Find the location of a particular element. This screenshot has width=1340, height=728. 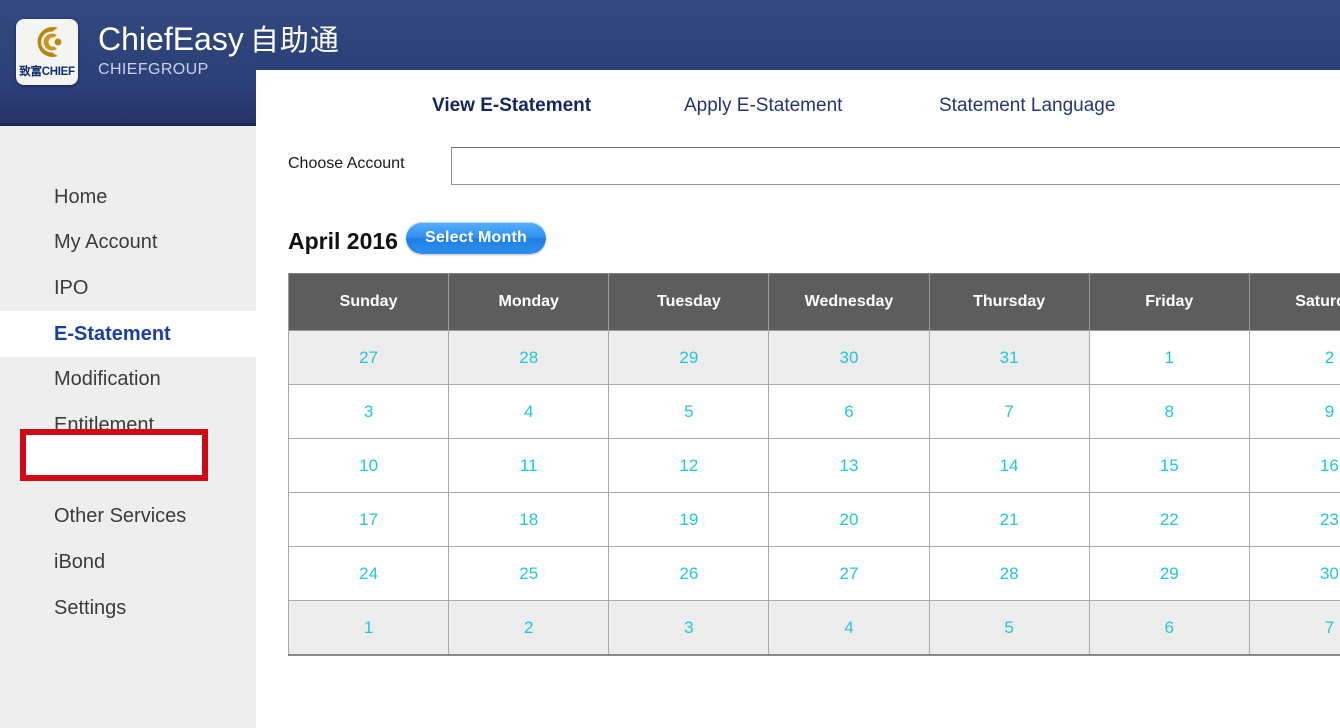

weekday-header-friday: Friday is located at coordinates (1169, 302).